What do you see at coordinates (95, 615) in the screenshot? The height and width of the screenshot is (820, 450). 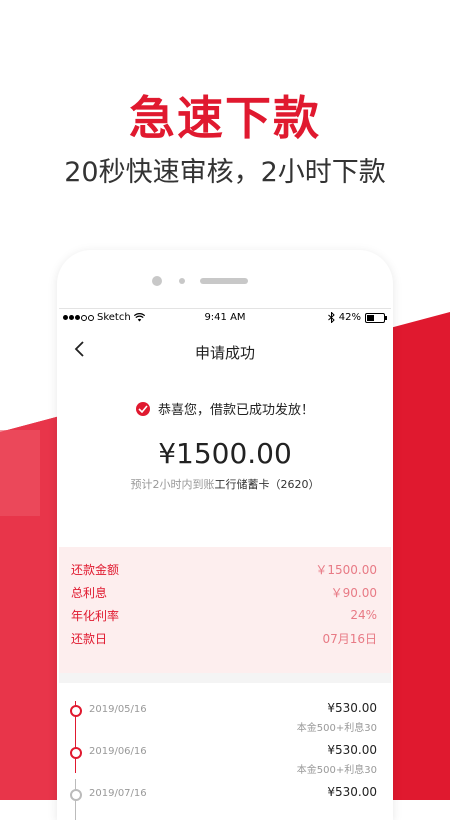 I see `summary-label: 年化利率` at bounding box center [95, 615].